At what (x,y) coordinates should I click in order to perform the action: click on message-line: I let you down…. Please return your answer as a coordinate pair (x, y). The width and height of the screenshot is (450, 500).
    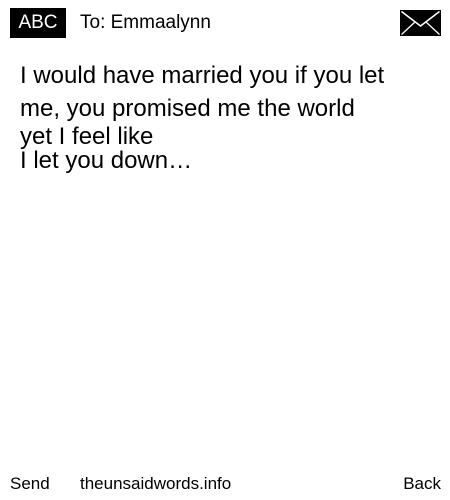
    Looking at the image, I should click on (106, 160).